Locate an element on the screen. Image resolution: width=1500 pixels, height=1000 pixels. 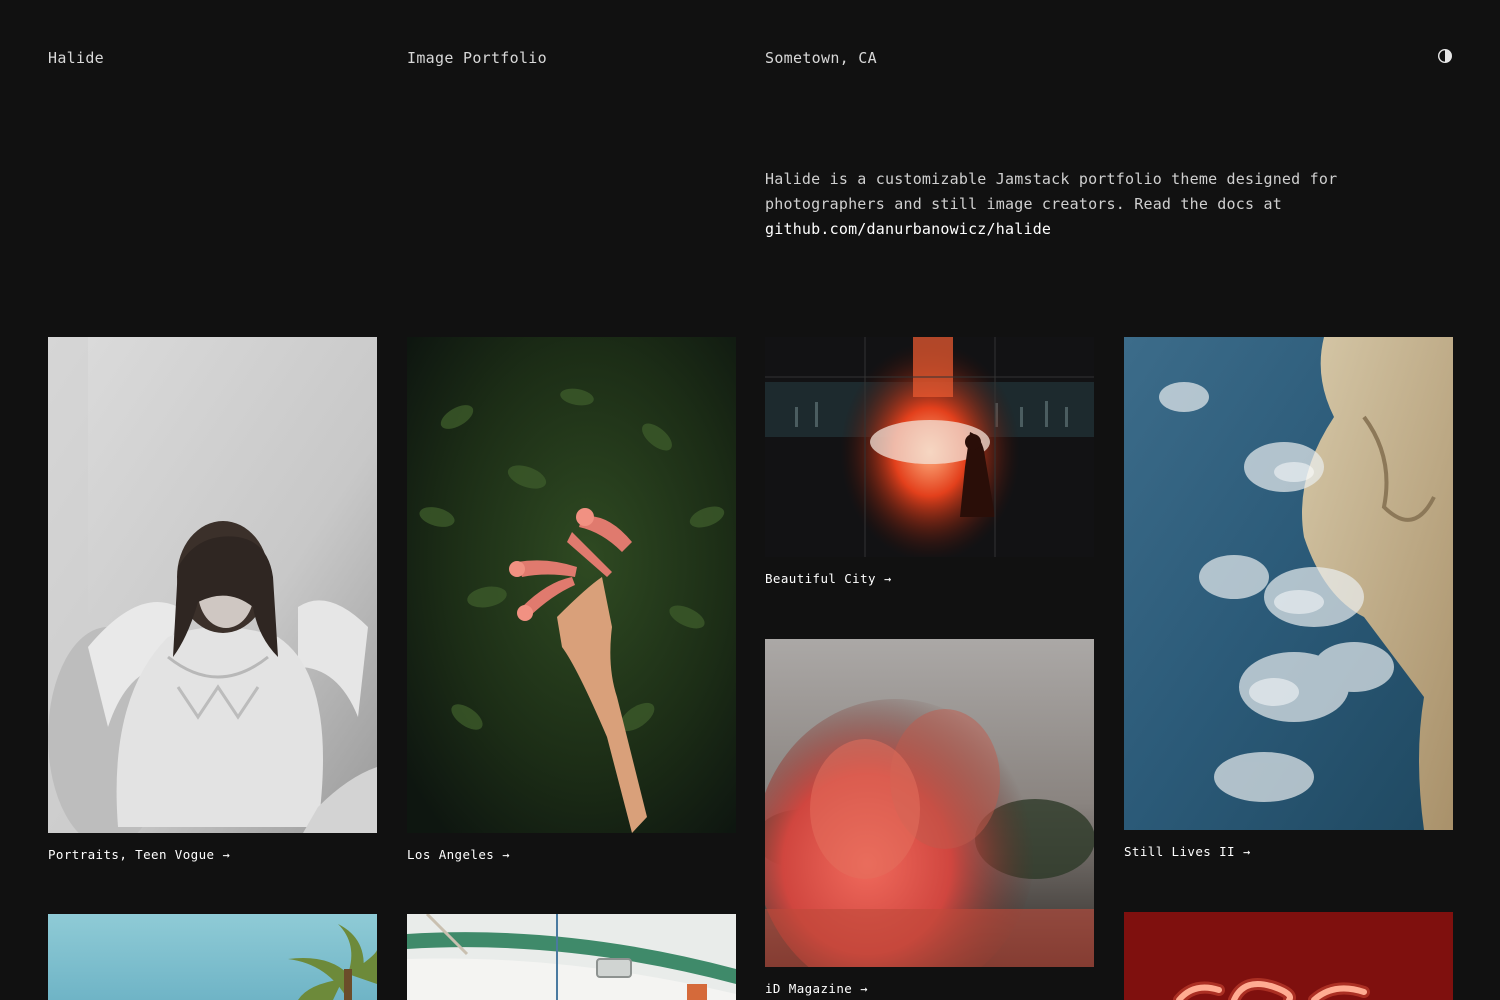
gallery-title: iD Magazine is located at coordinates (809, 988).